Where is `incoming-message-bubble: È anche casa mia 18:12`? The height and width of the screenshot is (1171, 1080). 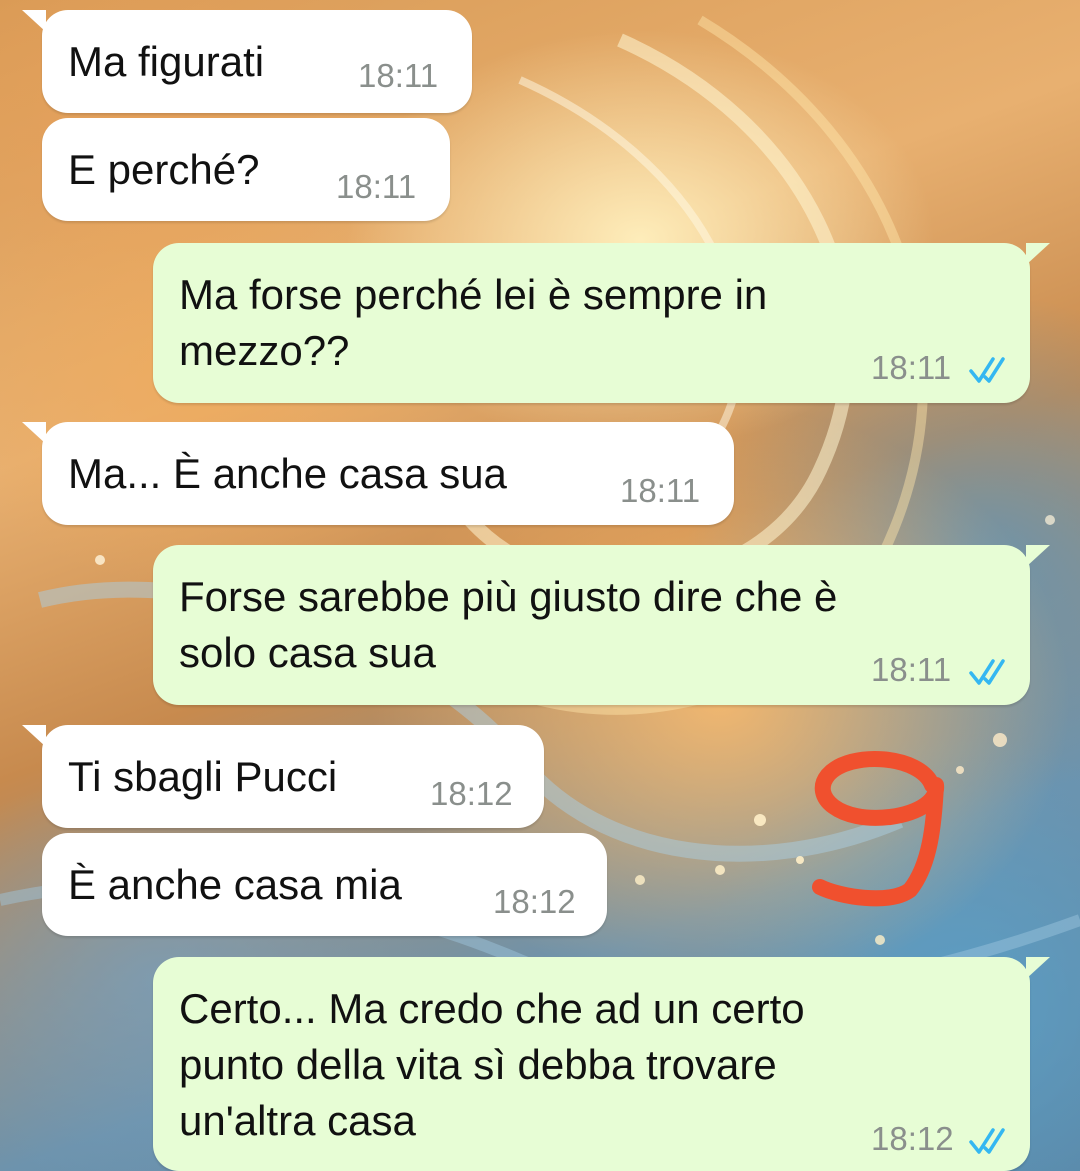
incoming-message-bubble: È anche casa mia 18:12 is located at coordinates (324, 884).